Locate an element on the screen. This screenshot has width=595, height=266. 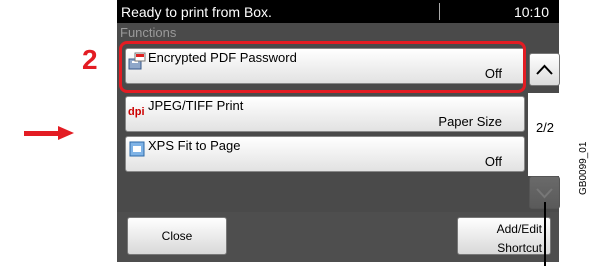
xps-icon is located at coordinates (137, 149).